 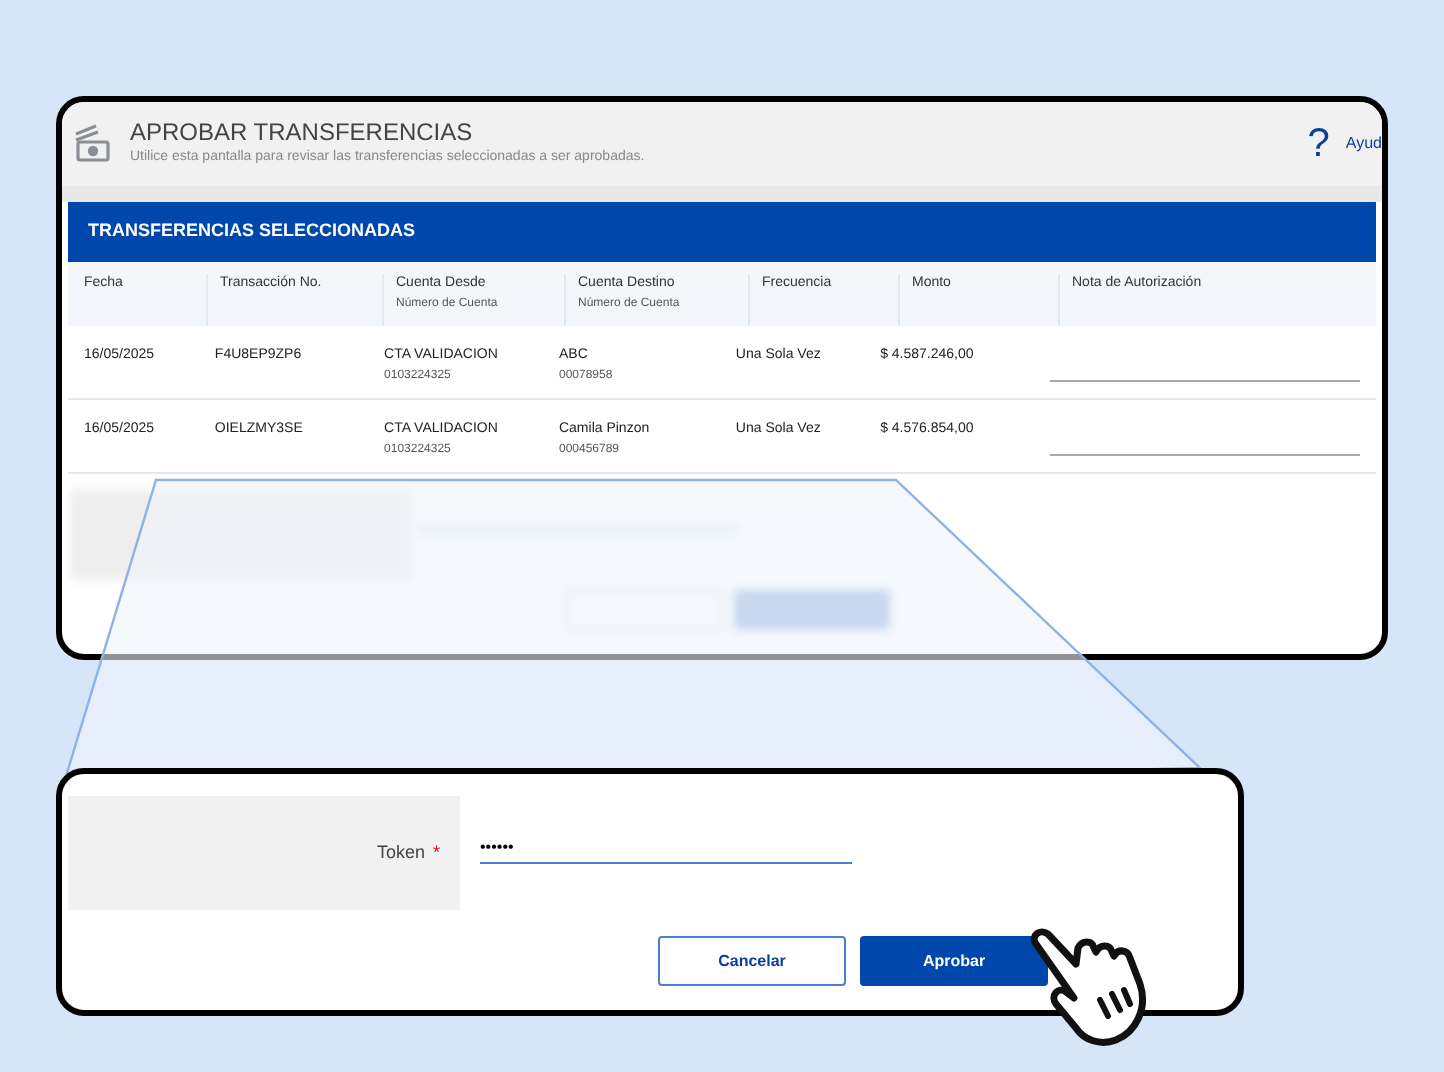 What do you see at coordinates (436, 852) in the screenshot?
I see `required-mark: *` at bounding box center [436, 852].